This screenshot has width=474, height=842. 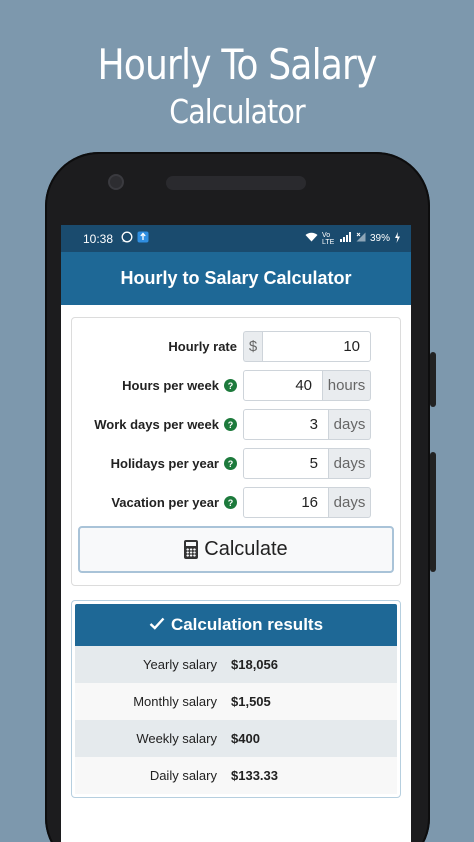 What do you see at coordinates (191, 549) in the screenshot?
I see `calculator-icon` at bounding box center [191, 549].